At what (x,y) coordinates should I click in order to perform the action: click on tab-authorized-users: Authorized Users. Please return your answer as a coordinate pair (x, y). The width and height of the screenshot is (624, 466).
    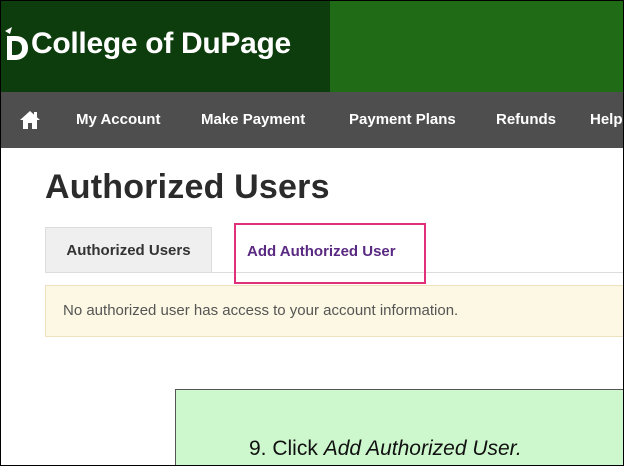
    Looking at the image, I should click on (128, 249).